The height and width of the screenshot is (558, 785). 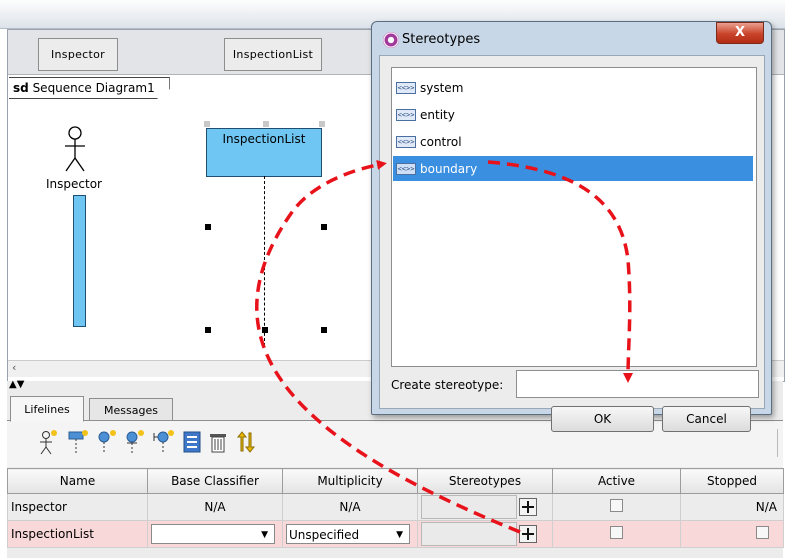 What do you see at coordinates (16, 385) in the screenshot?
I see `collapse-arrows-icon: ▲▼` at bounding box center [16, 385].